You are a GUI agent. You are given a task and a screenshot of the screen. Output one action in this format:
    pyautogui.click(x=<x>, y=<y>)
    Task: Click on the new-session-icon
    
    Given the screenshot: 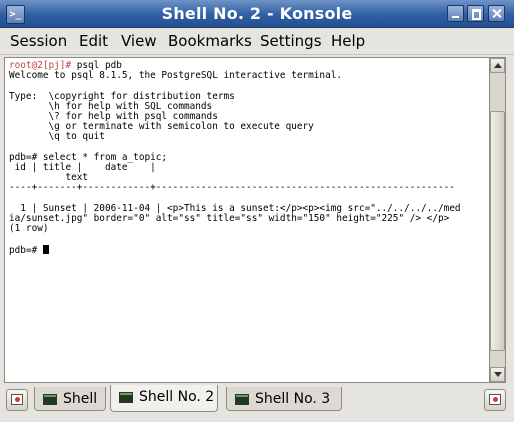 What is the action you would take?
    pyautogui.click(x=17, y=399)
    